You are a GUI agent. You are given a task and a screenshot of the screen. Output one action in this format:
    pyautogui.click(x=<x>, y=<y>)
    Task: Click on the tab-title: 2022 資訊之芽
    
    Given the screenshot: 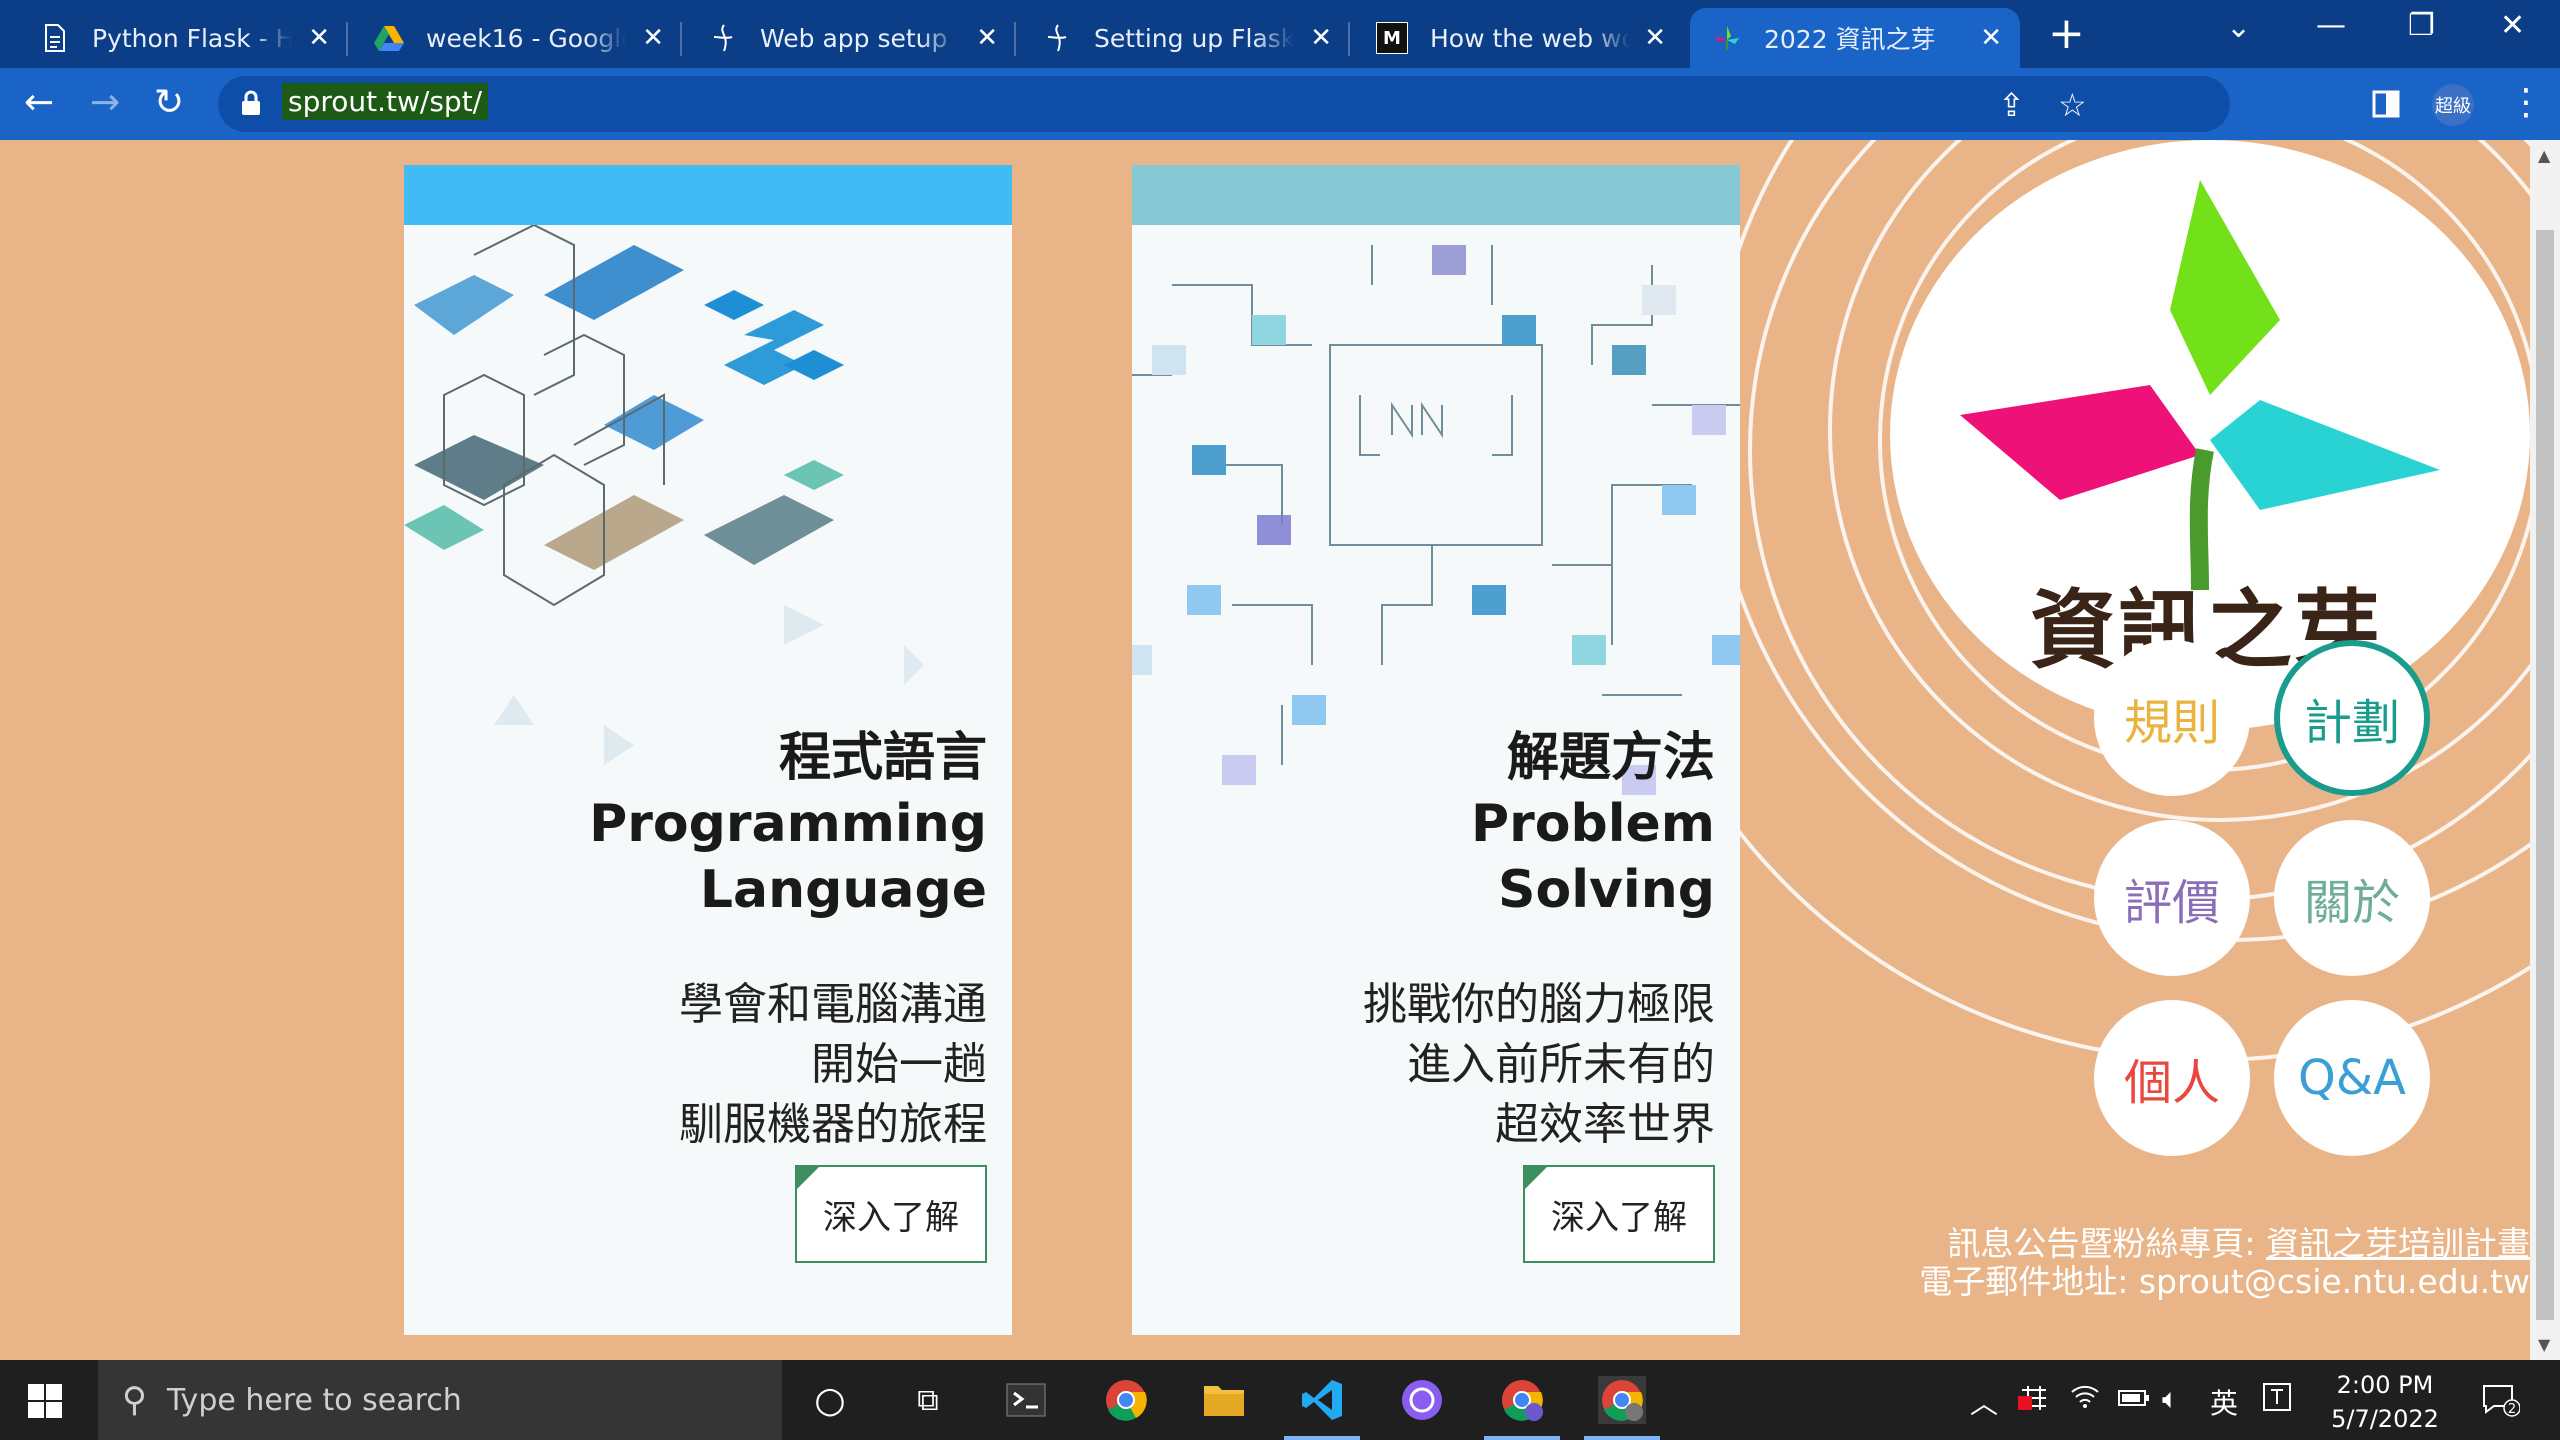 What is the action you would take?
    pyautogui.click(x=1850, y=39)
    